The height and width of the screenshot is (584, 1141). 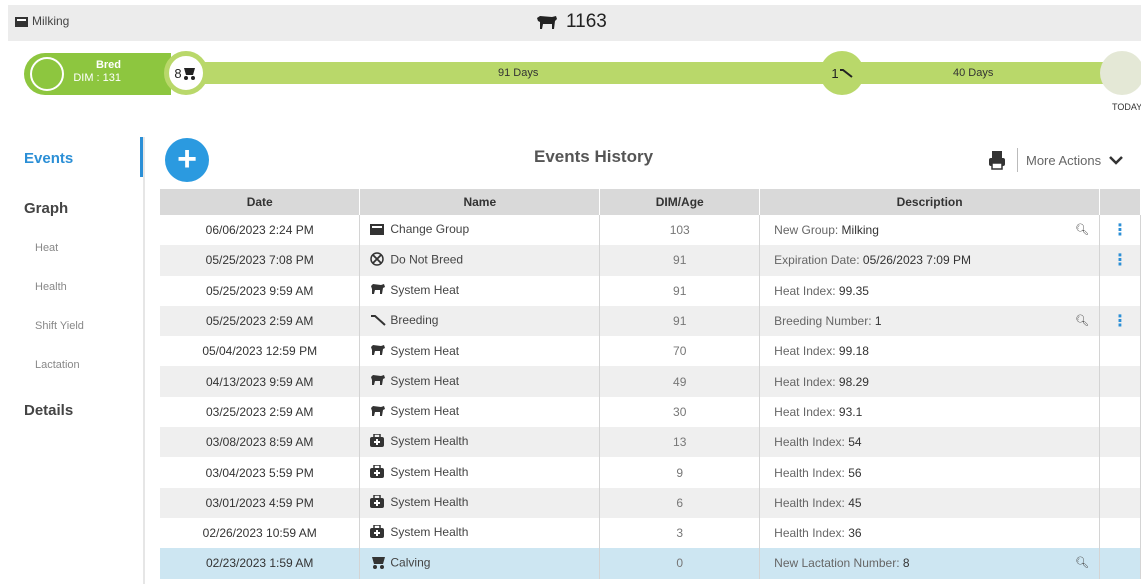 I want to click on description-cell: Heat Index: 93.1, so click(x=929, y=412).